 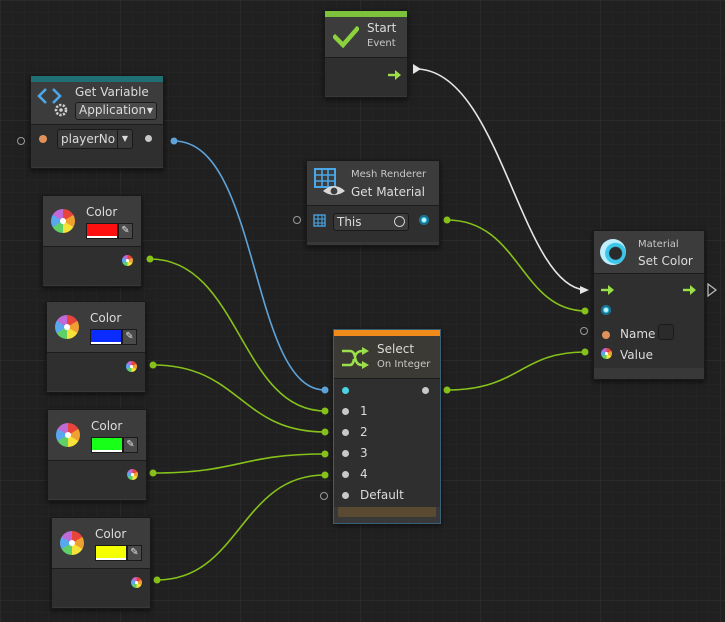 What do you see at coordinates (364, 411) in the screenshot?
I see `option-1-label: 1` at bounding box center [364, 411].